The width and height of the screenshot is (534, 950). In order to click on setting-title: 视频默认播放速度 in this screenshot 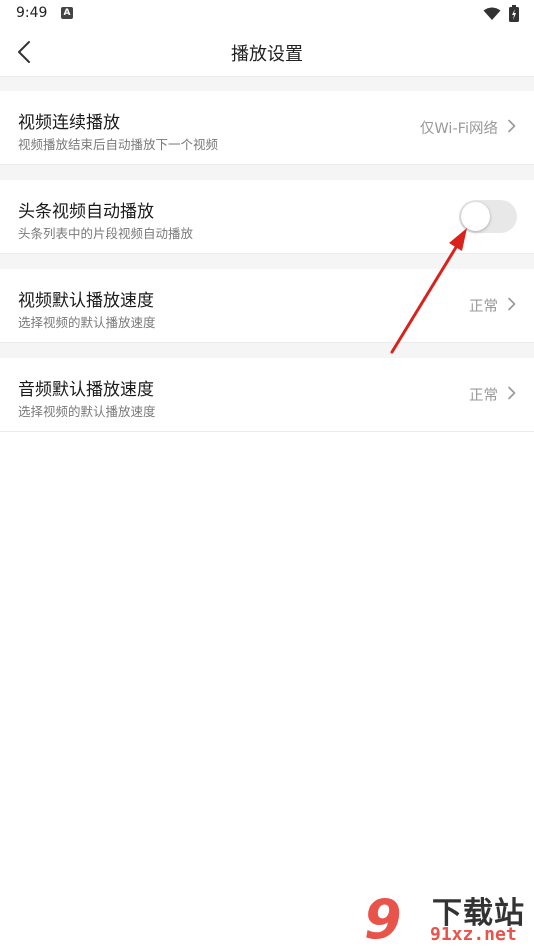, I will do `click(86, 301)`.